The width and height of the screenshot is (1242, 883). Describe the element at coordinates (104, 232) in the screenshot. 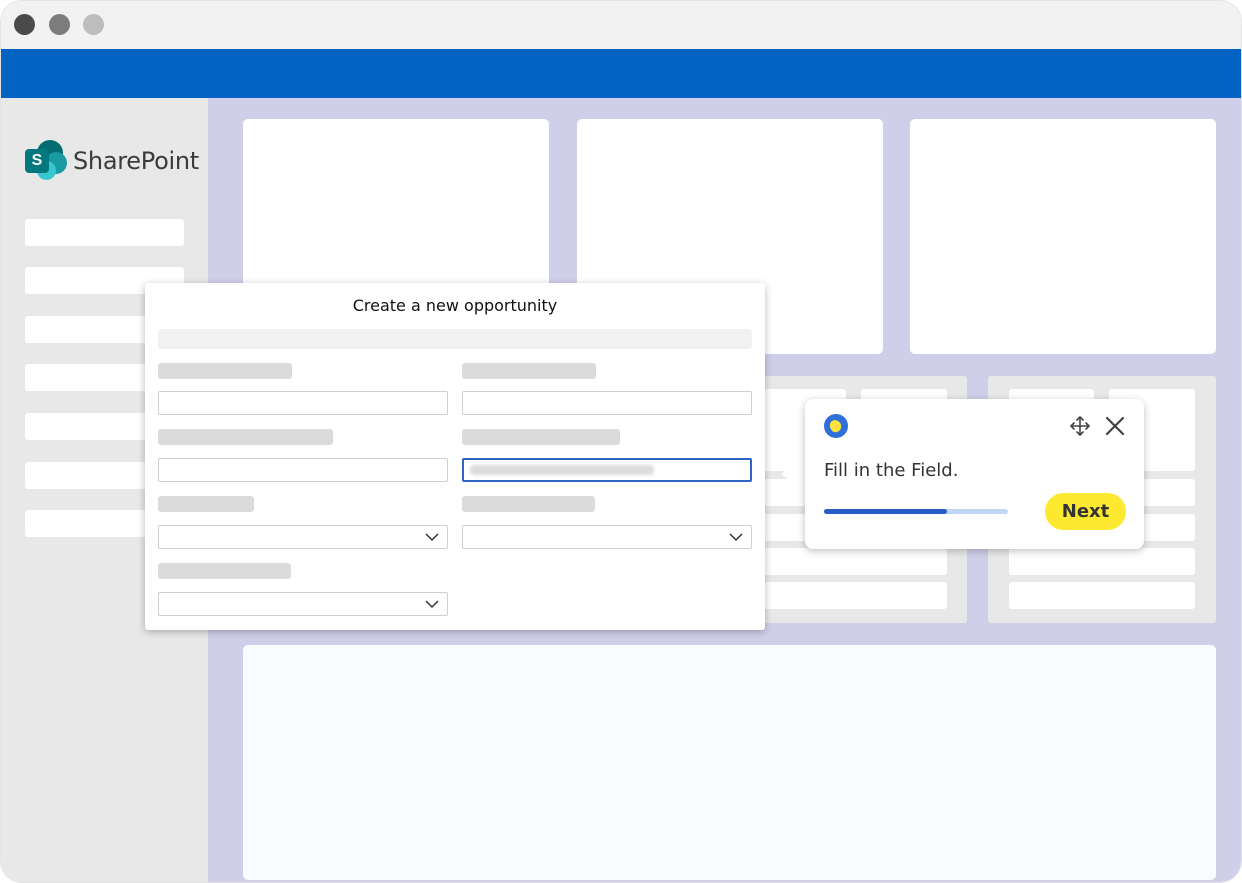

I see `sidebar-item` at that location.